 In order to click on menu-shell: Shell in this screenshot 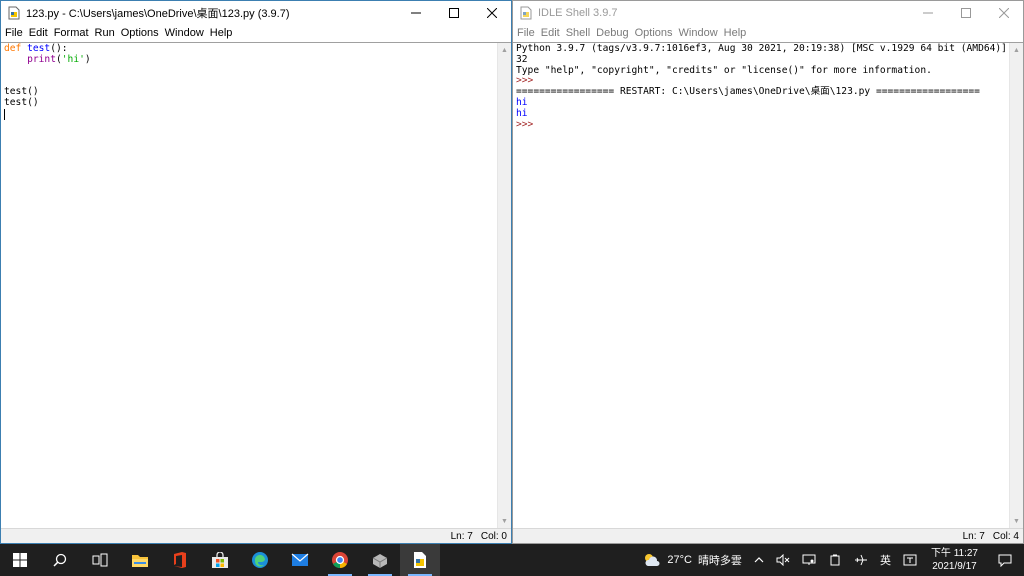, I will do `click(580, 33)`.